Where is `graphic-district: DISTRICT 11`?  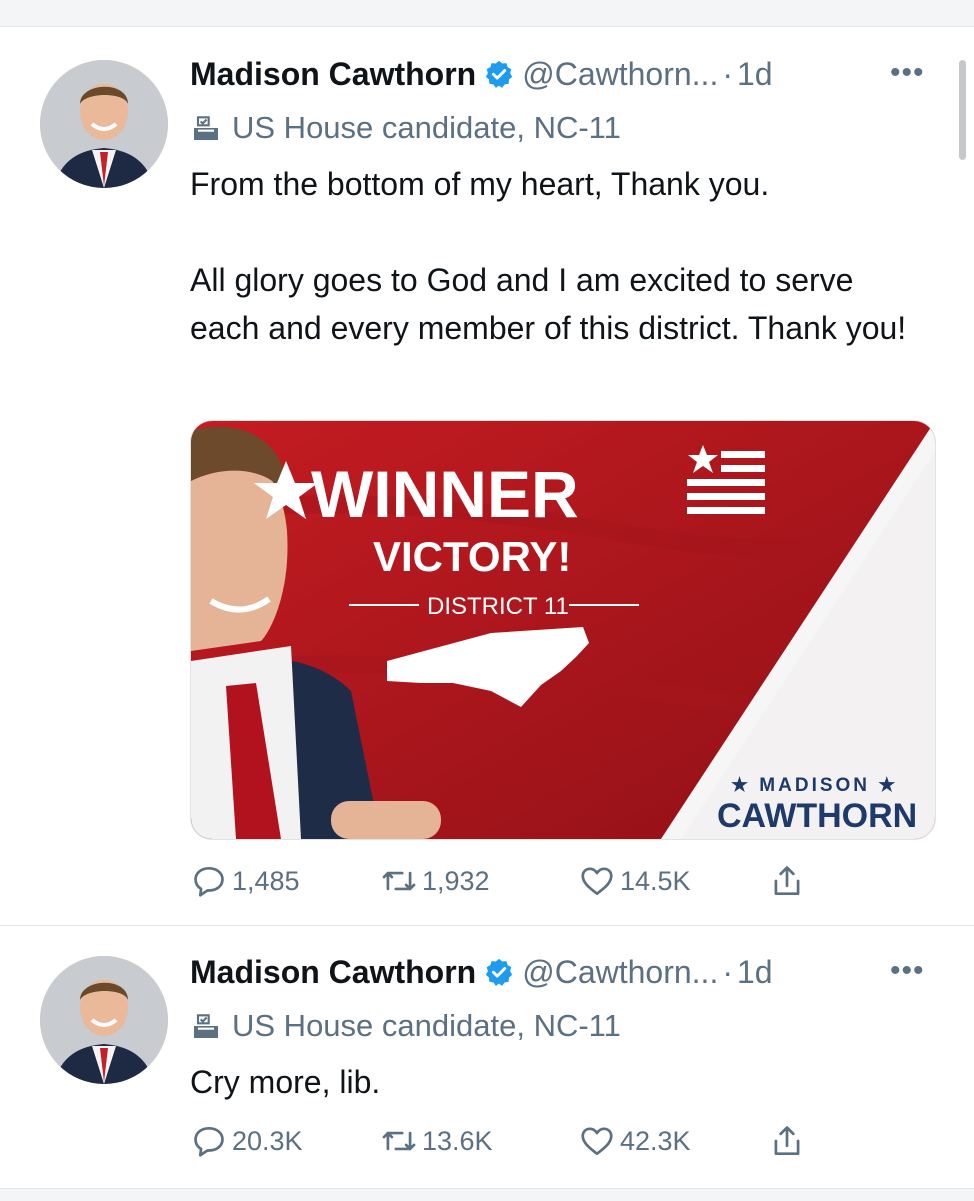 graphic-district: DISTRICT 11 is located at coordinates (498, 606).